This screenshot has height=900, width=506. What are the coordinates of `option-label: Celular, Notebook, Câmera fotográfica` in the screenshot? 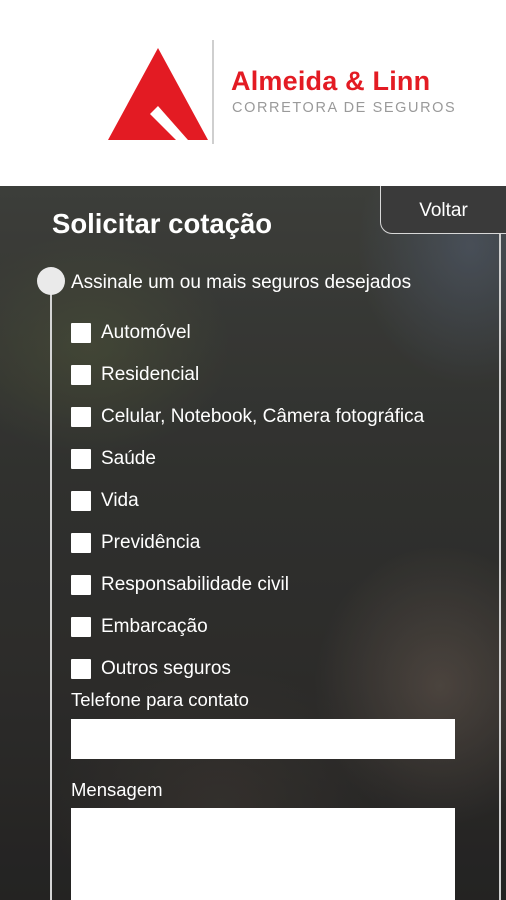 It's located at (263, 416).